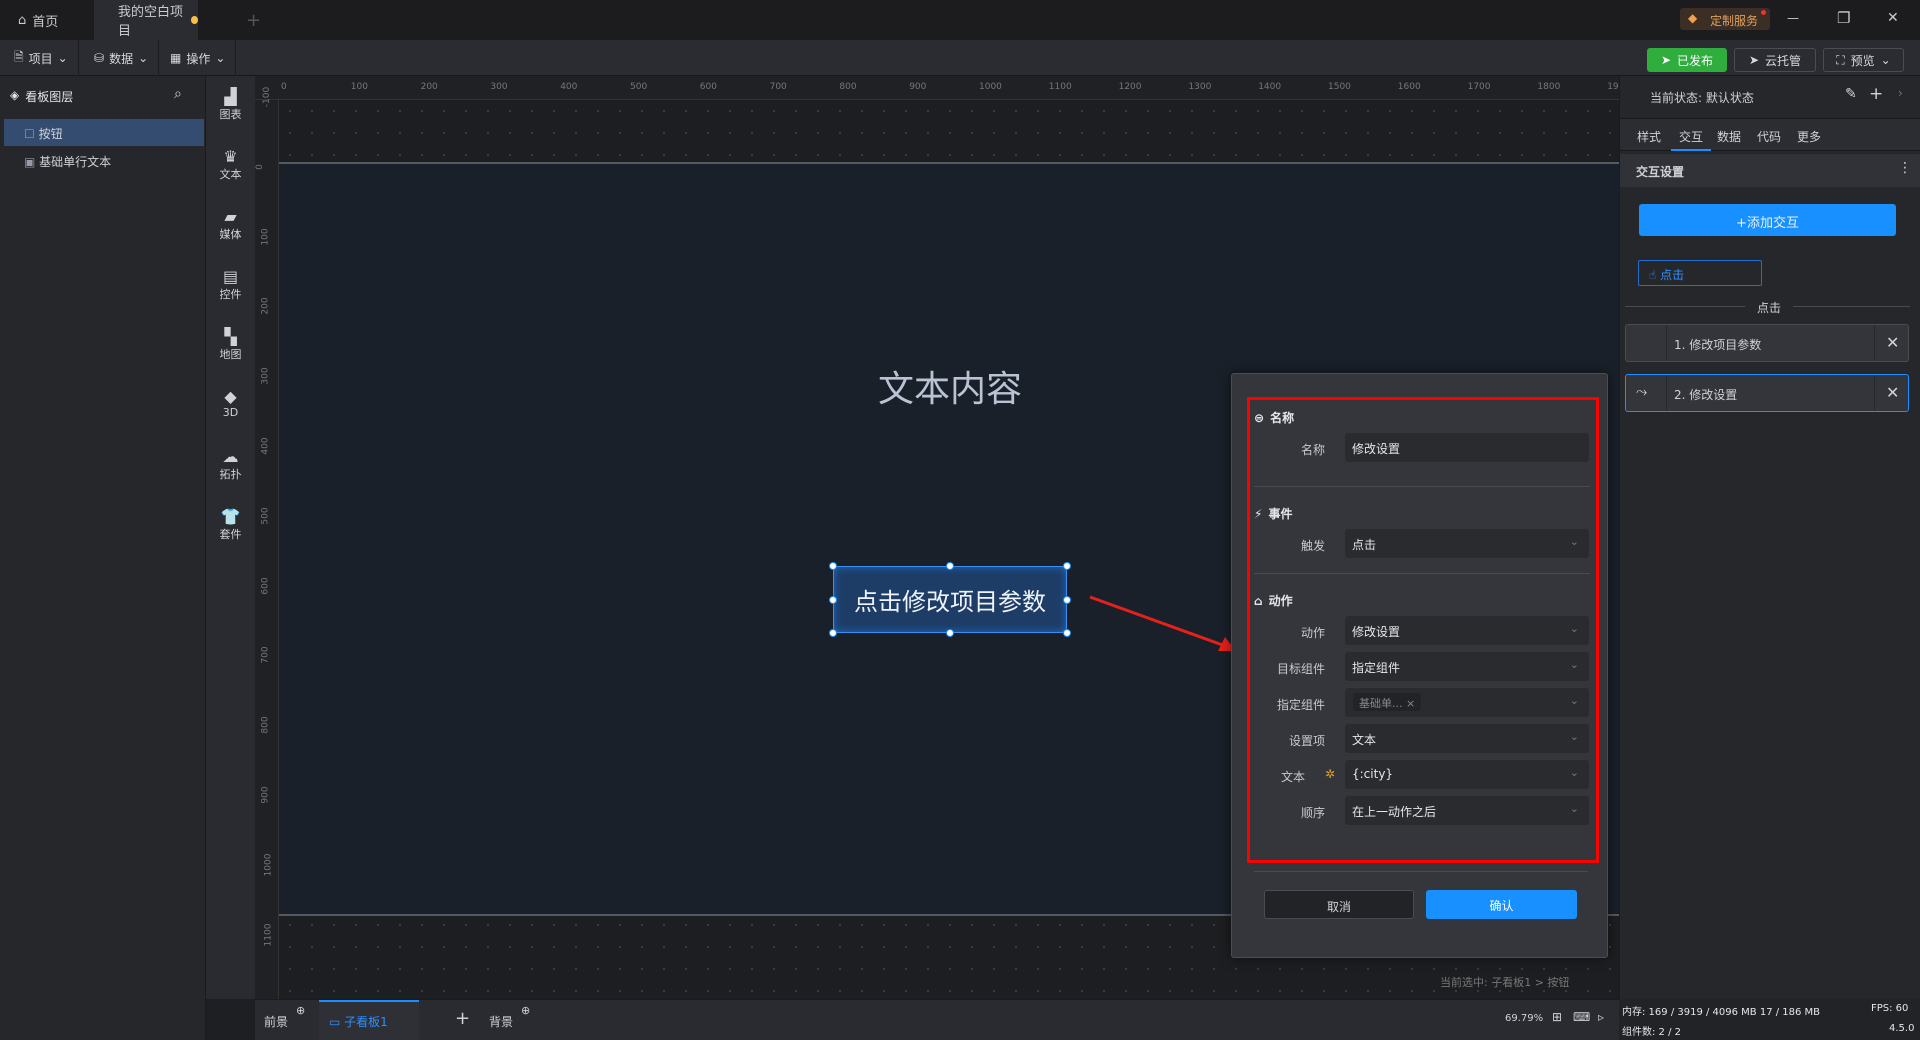 The width and height of the screenshot is (1920, 1040). I want to click on layer-item: ☐ 按钮, so click(104, 132).